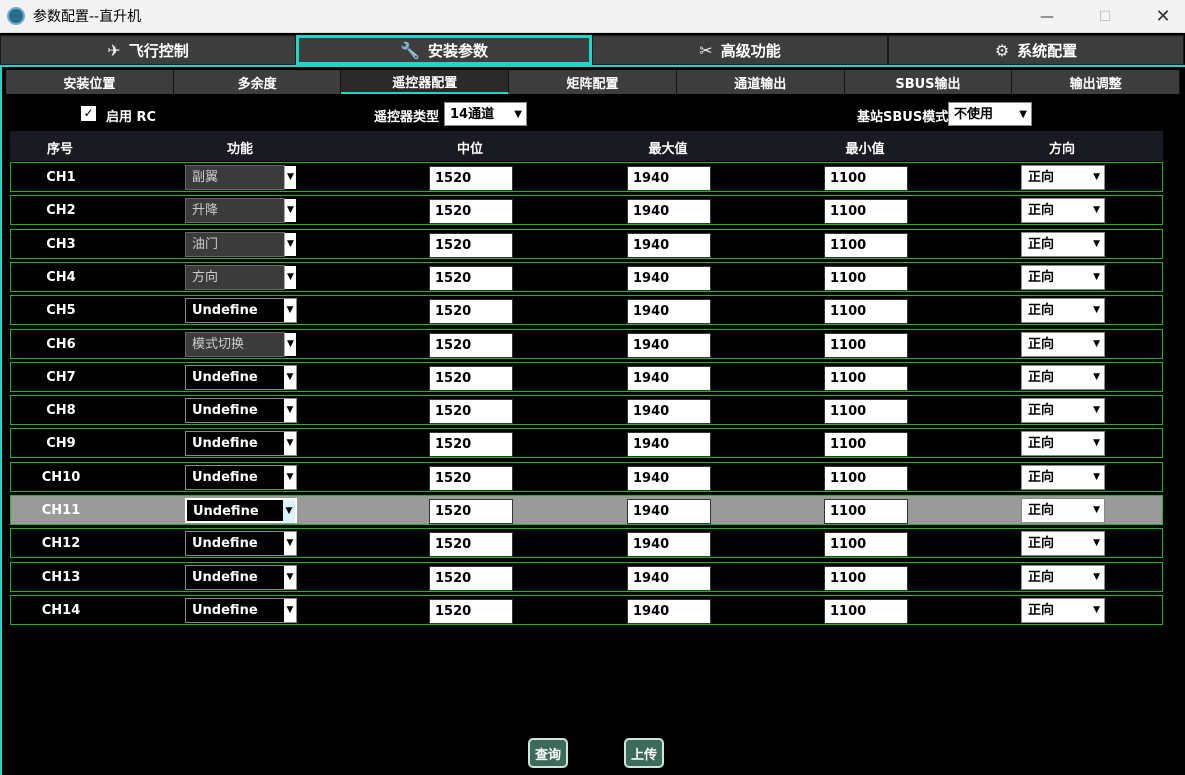  What do you see at coordinates (586, 443) in the screenshot?
I see `table-row: CH9 Undefine ▼ 1520 1940 1100 正向 ▼` at bounding box center [586, 443].